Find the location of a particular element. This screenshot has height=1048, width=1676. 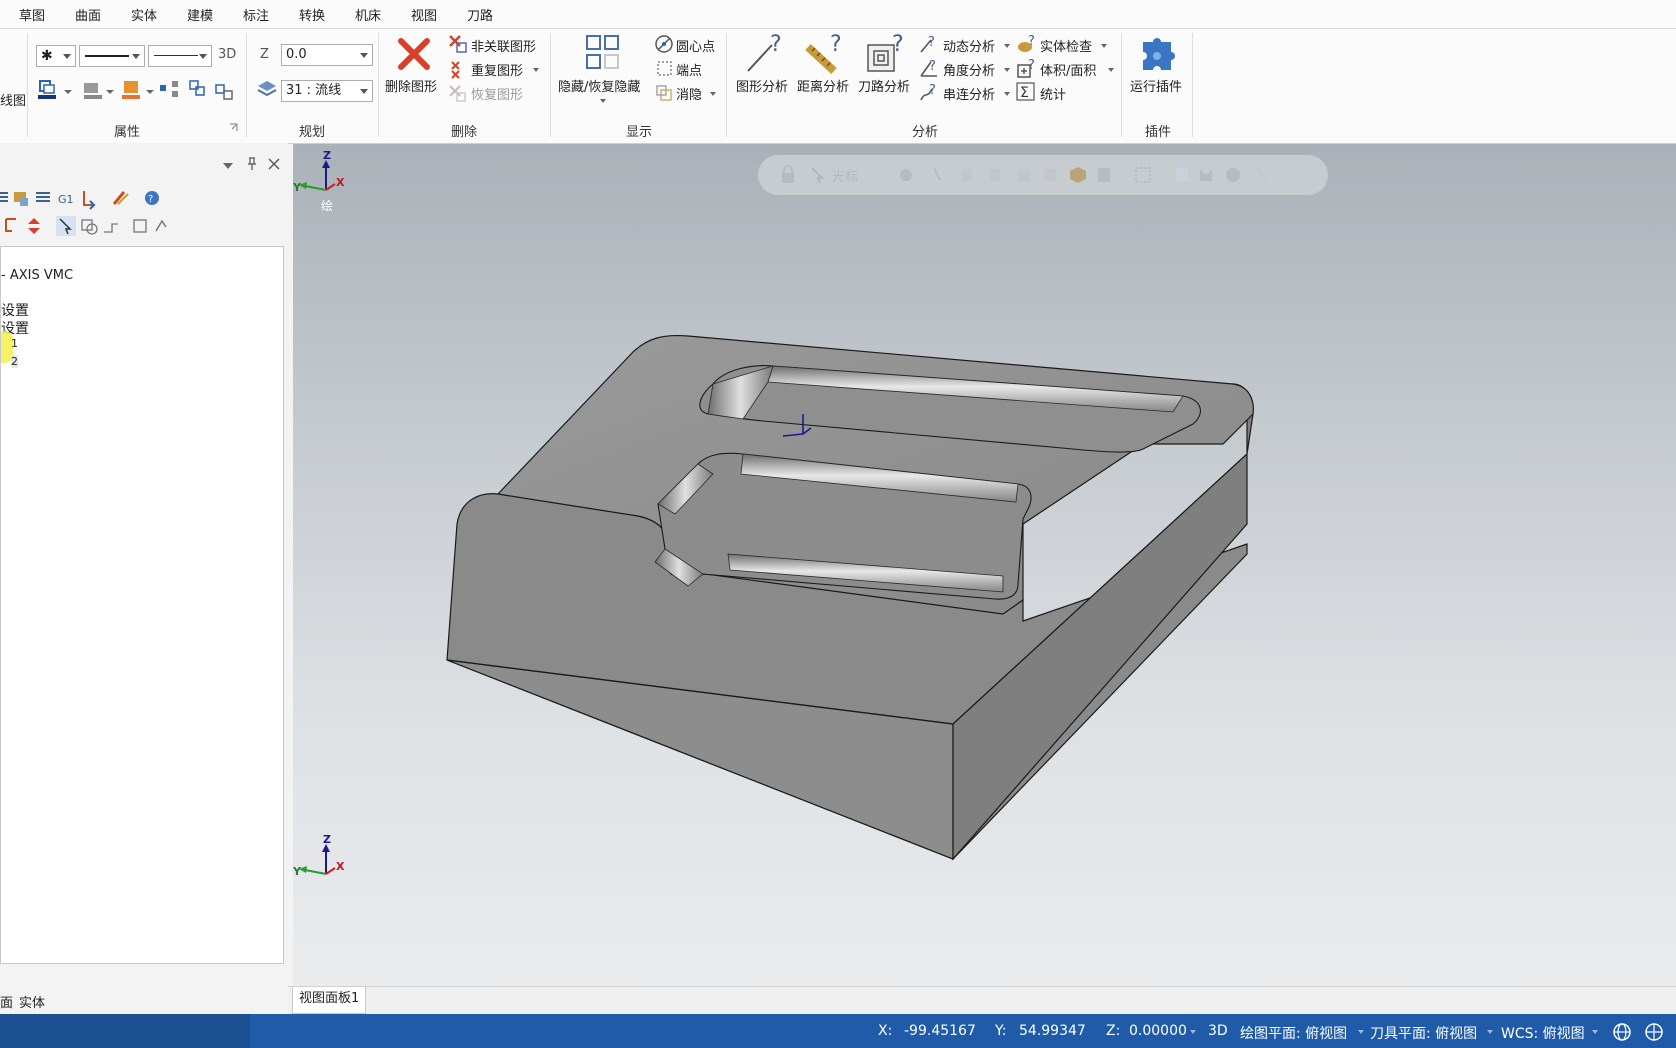

status-mode-3d: 3D is located at coordinates (1218, 1031).